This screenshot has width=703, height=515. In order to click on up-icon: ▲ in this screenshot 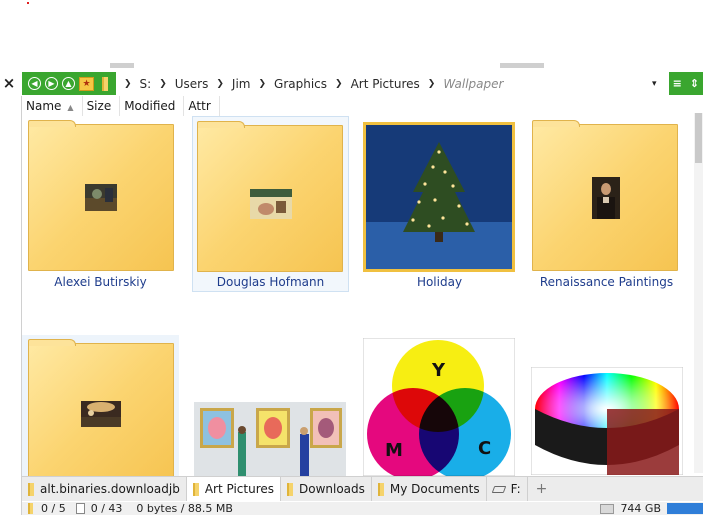, I will do `click(68, 83)`.